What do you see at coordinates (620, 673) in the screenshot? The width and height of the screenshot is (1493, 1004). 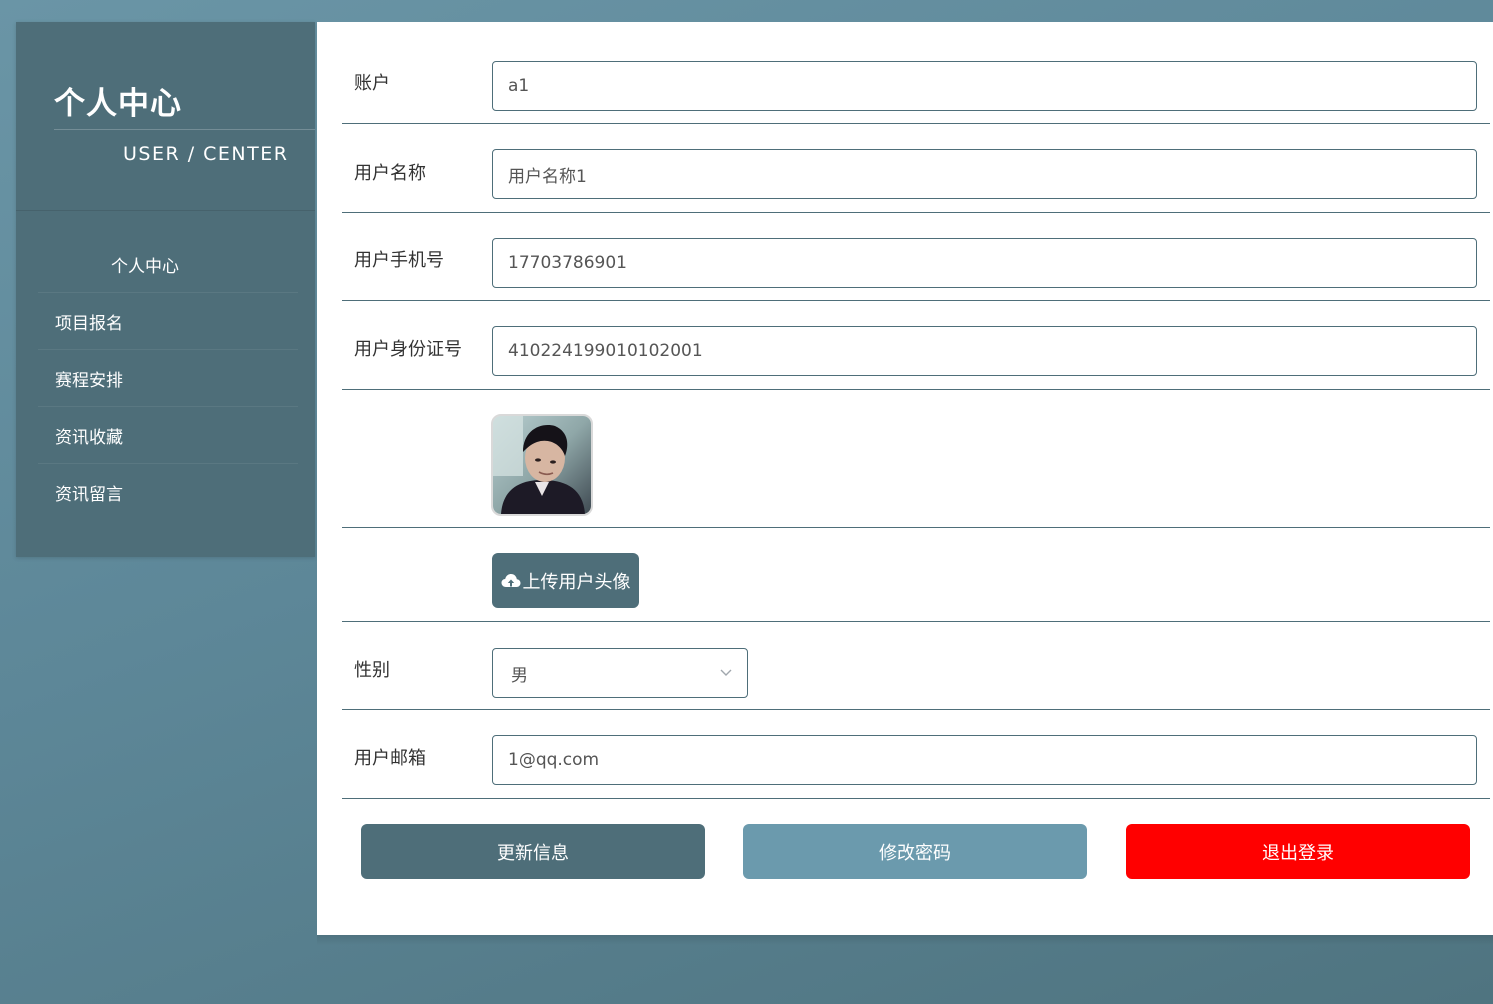 I see `gender-select: 男` at bounding box center [620, 673].